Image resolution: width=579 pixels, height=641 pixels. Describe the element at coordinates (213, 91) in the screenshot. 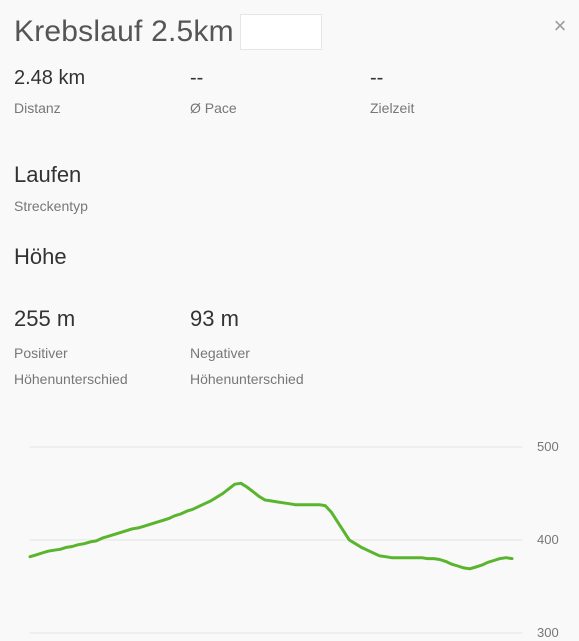

I see `stat-pace: -- Ø Pace` at that location.